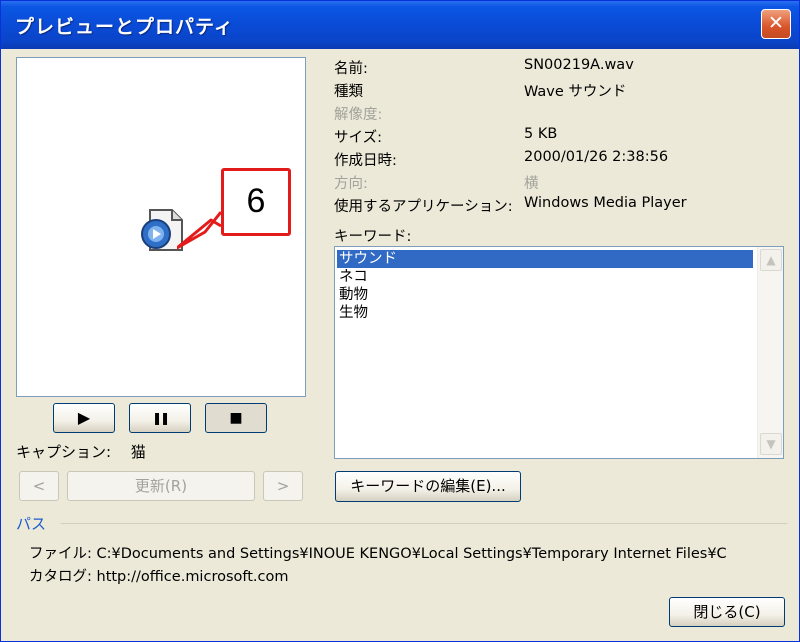  Describe the element at coordinates (541, 134) in the screenshot. I see `property-value: 5 KB` at that location.